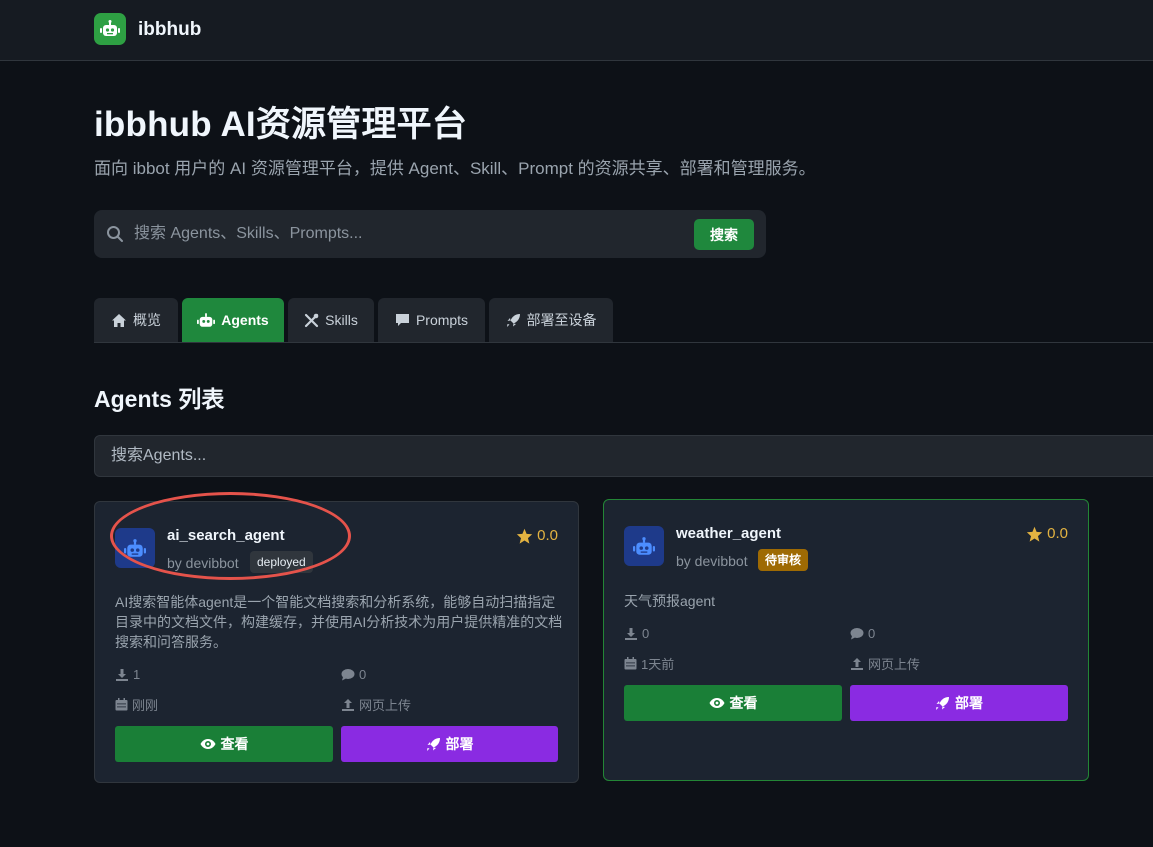 The width and height of the screenshot is (1153, 847). What do you see at coordinates (728, 533) in the screenshot?
I see `agent-name: weather_agent` at bounding box center [728, 533].